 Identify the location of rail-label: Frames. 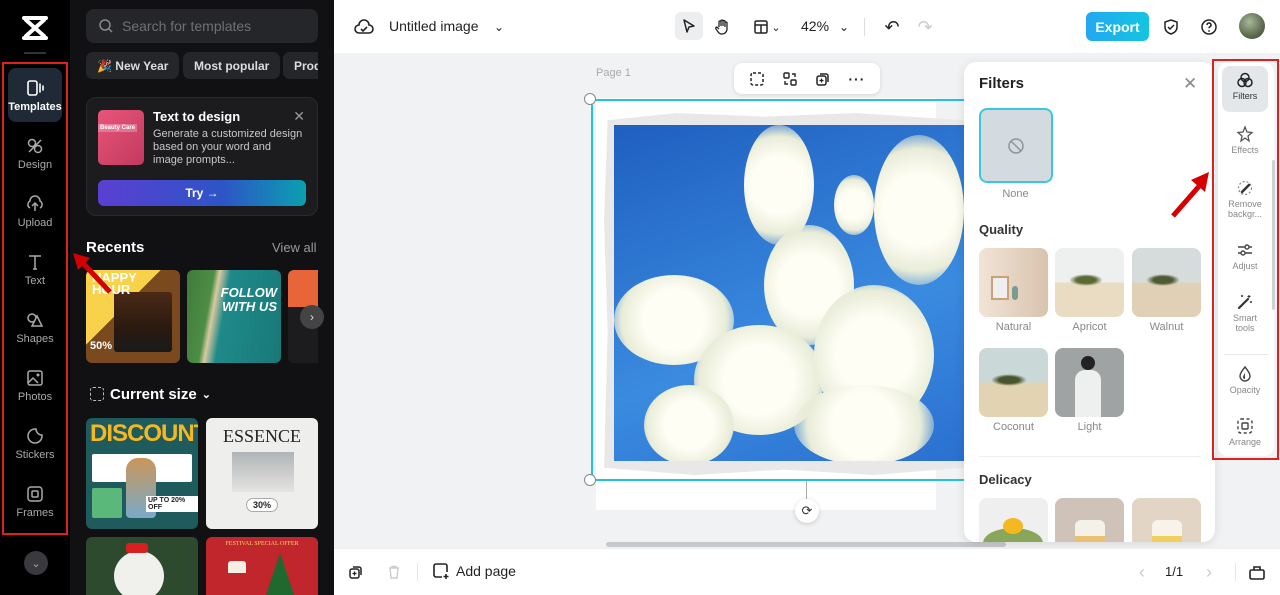
(35, 512).